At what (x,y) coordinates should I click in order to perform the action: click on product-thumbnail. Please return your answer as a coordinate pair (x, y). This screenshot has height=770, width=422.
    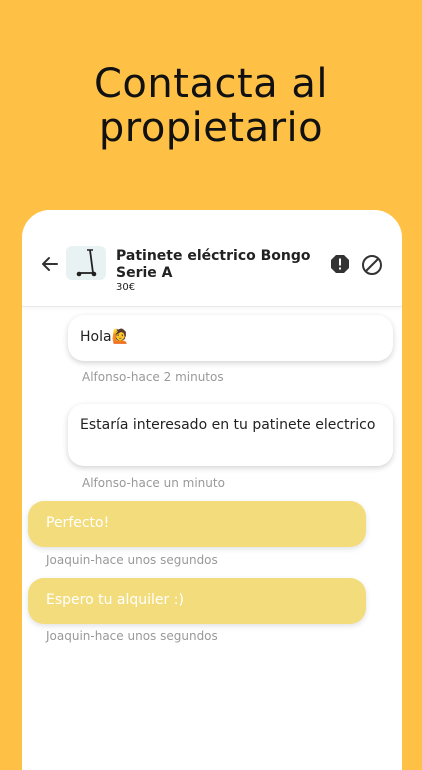
    Looking at the image, I should click on (86, 263).